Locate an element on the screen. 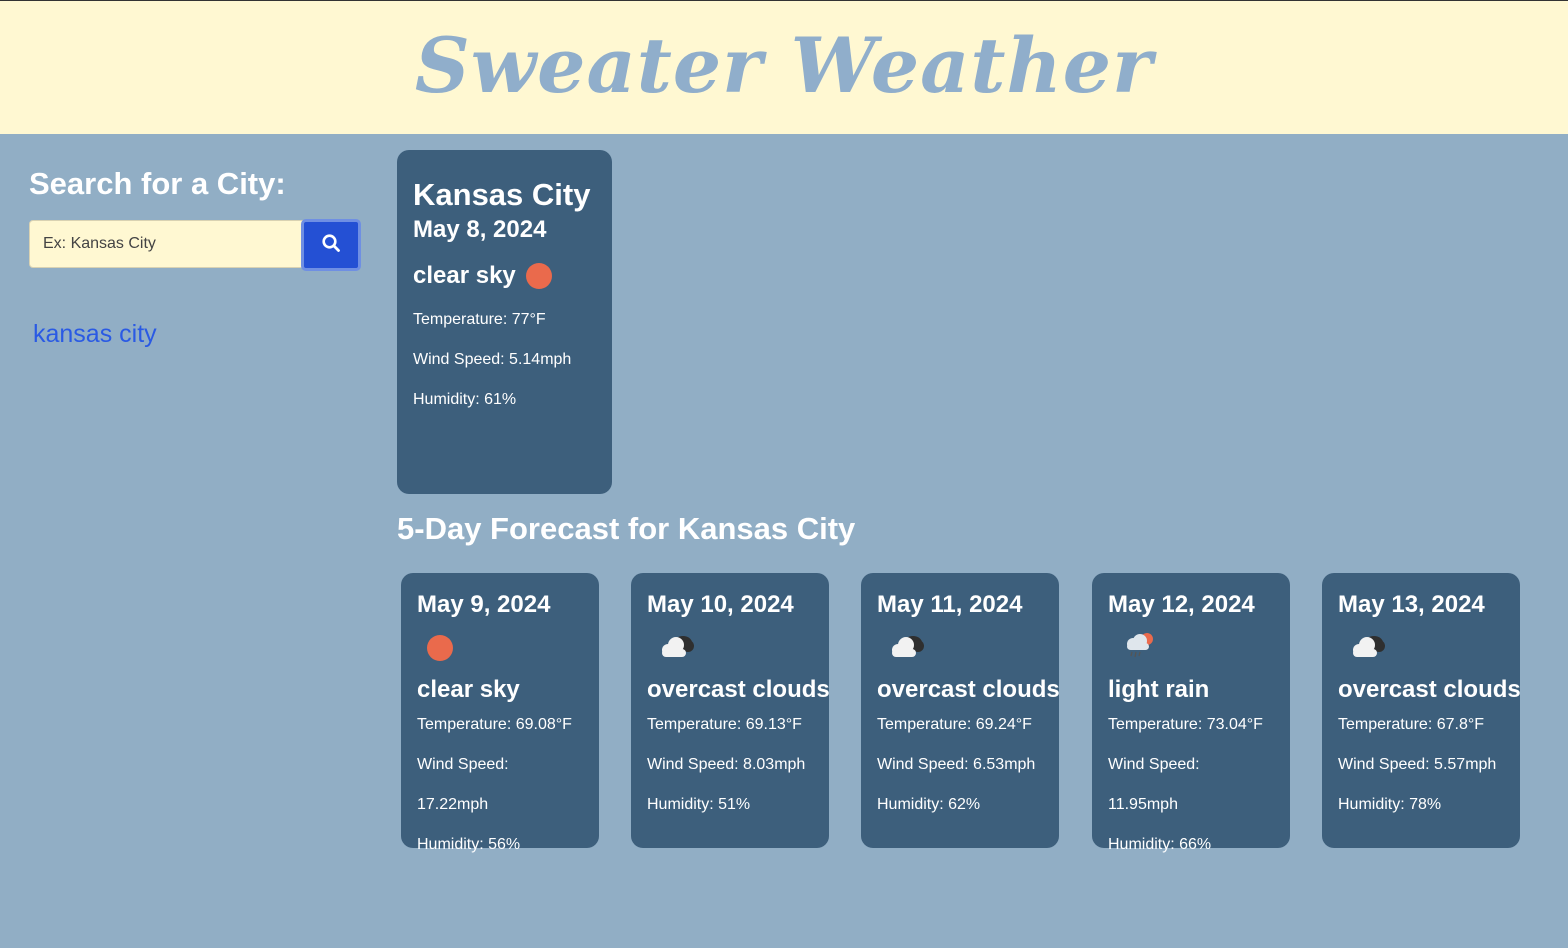  search-button is located at coordinates (331, 245).